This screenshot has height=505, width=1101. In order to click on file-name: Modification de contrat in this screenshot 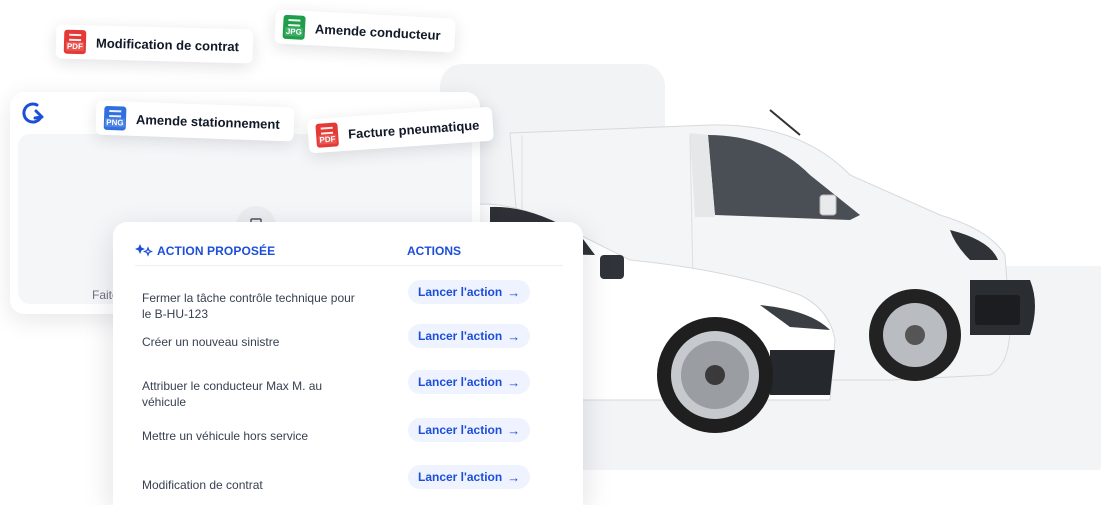, I will do `click(167, 44)`.